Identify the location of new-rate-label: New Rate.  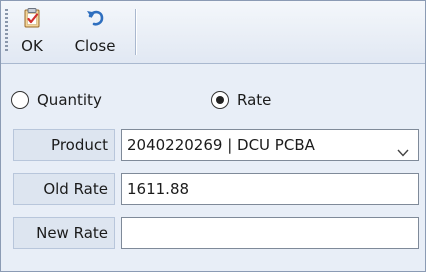
(64, 233).